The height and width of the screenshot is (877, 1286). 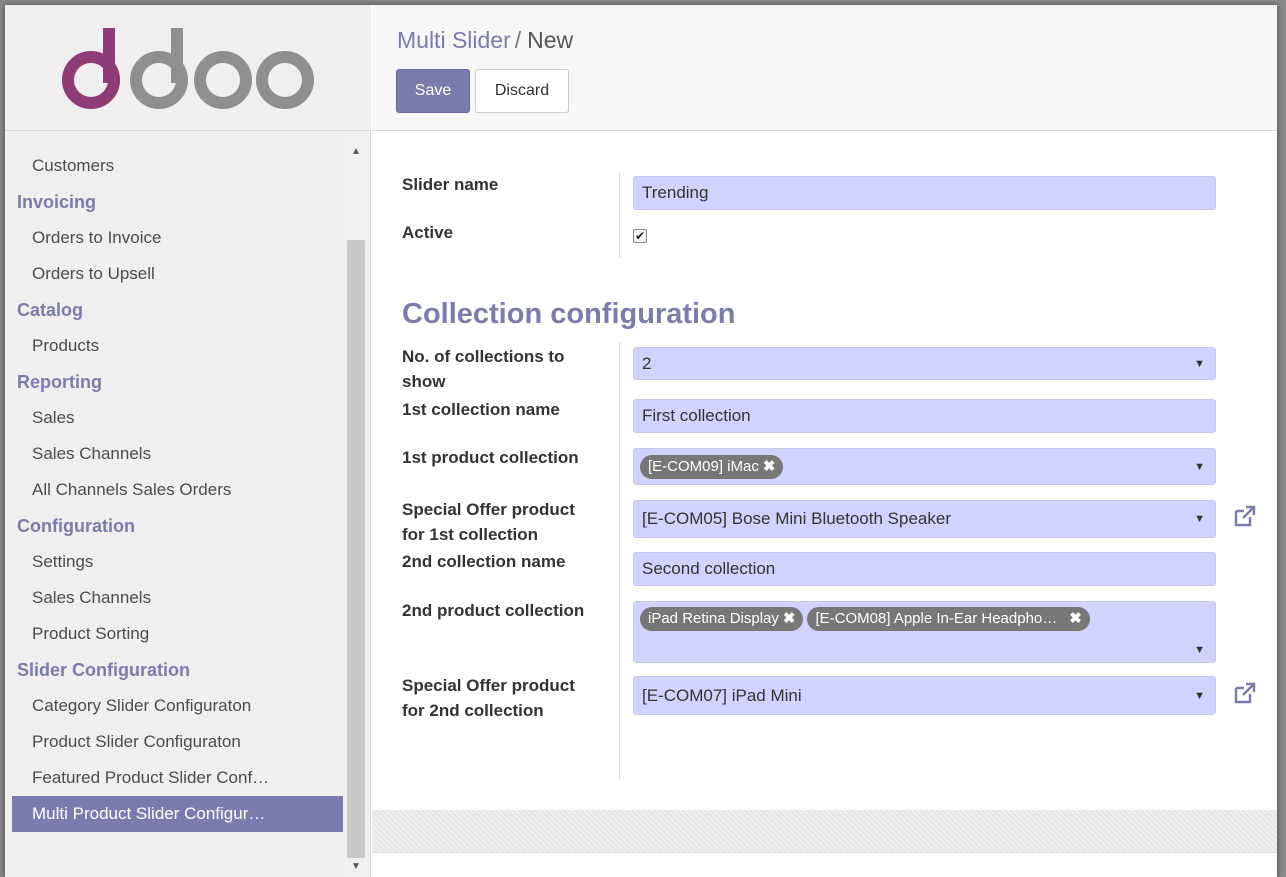 I want to click on sidebar-scrollbar: ▲ ▼, so click(x=356, y=504).